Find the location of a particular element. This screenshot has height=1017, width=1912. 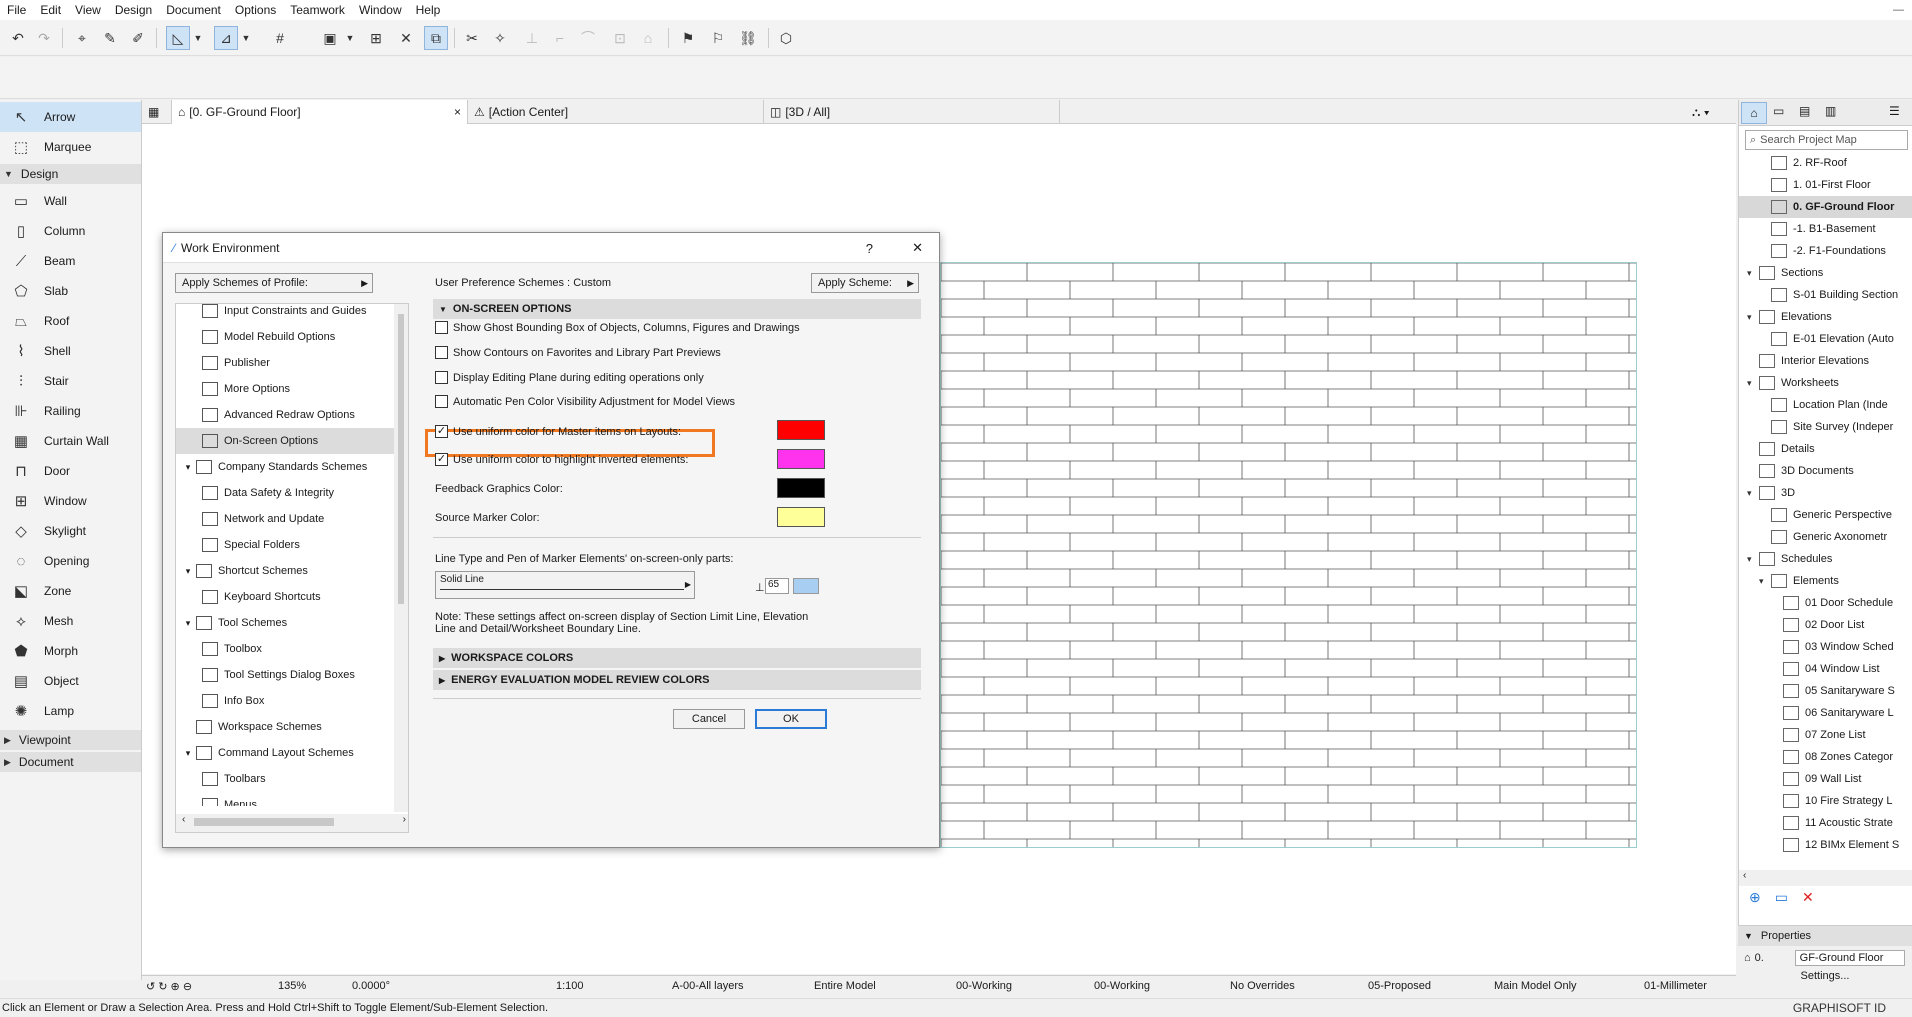

ok-button: OK is located at coordinates (791, 719).